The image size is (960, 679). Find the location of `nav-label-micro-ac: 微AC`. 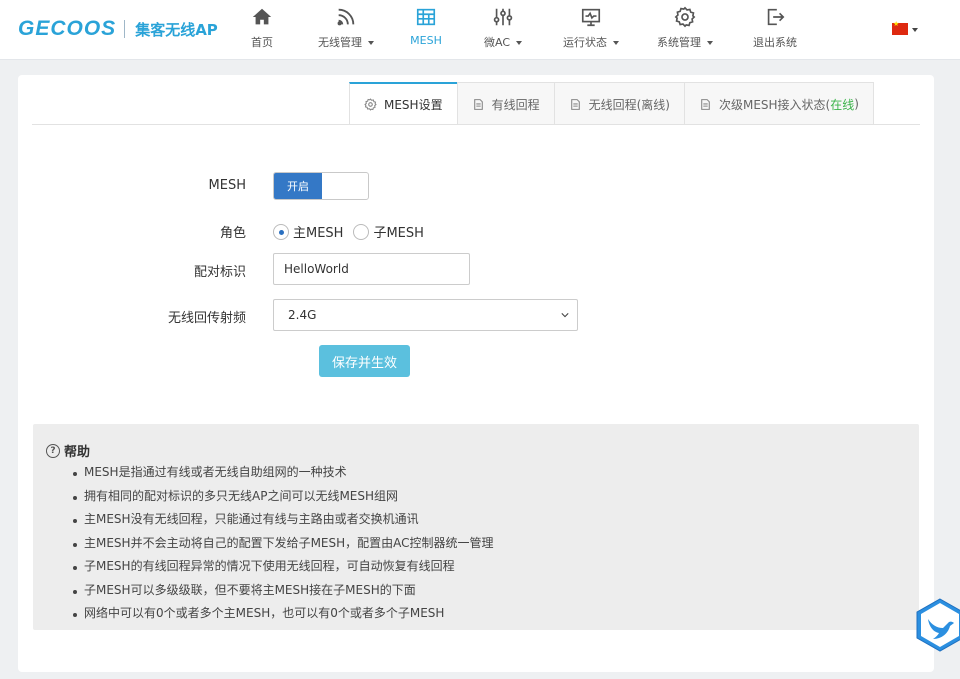

nav-label-micro-ac: 微AC is located at coordinates (496, 42).